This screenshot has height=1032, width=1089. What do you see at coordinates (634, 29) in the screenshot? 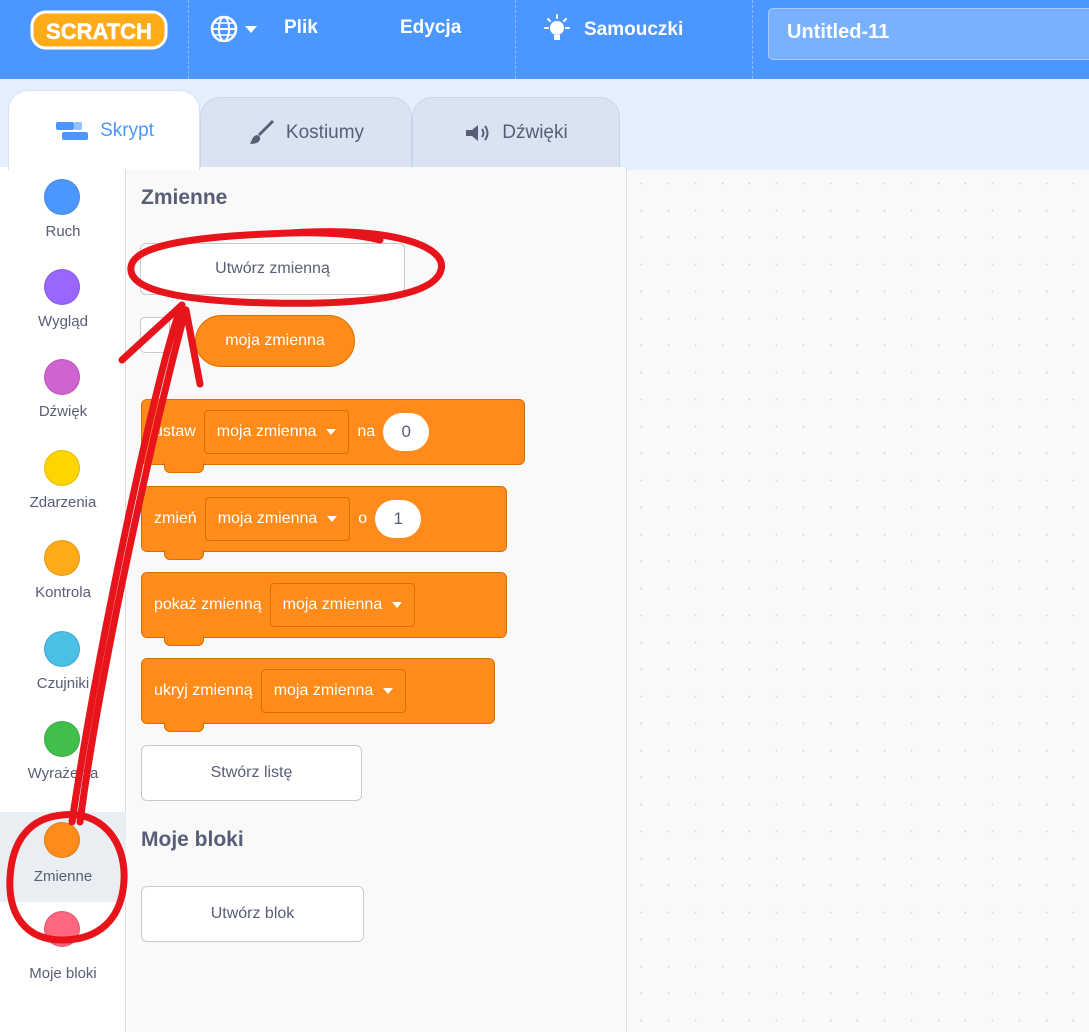
I see `tutorials-label: Samouczki` at bounding box center [634, 29].